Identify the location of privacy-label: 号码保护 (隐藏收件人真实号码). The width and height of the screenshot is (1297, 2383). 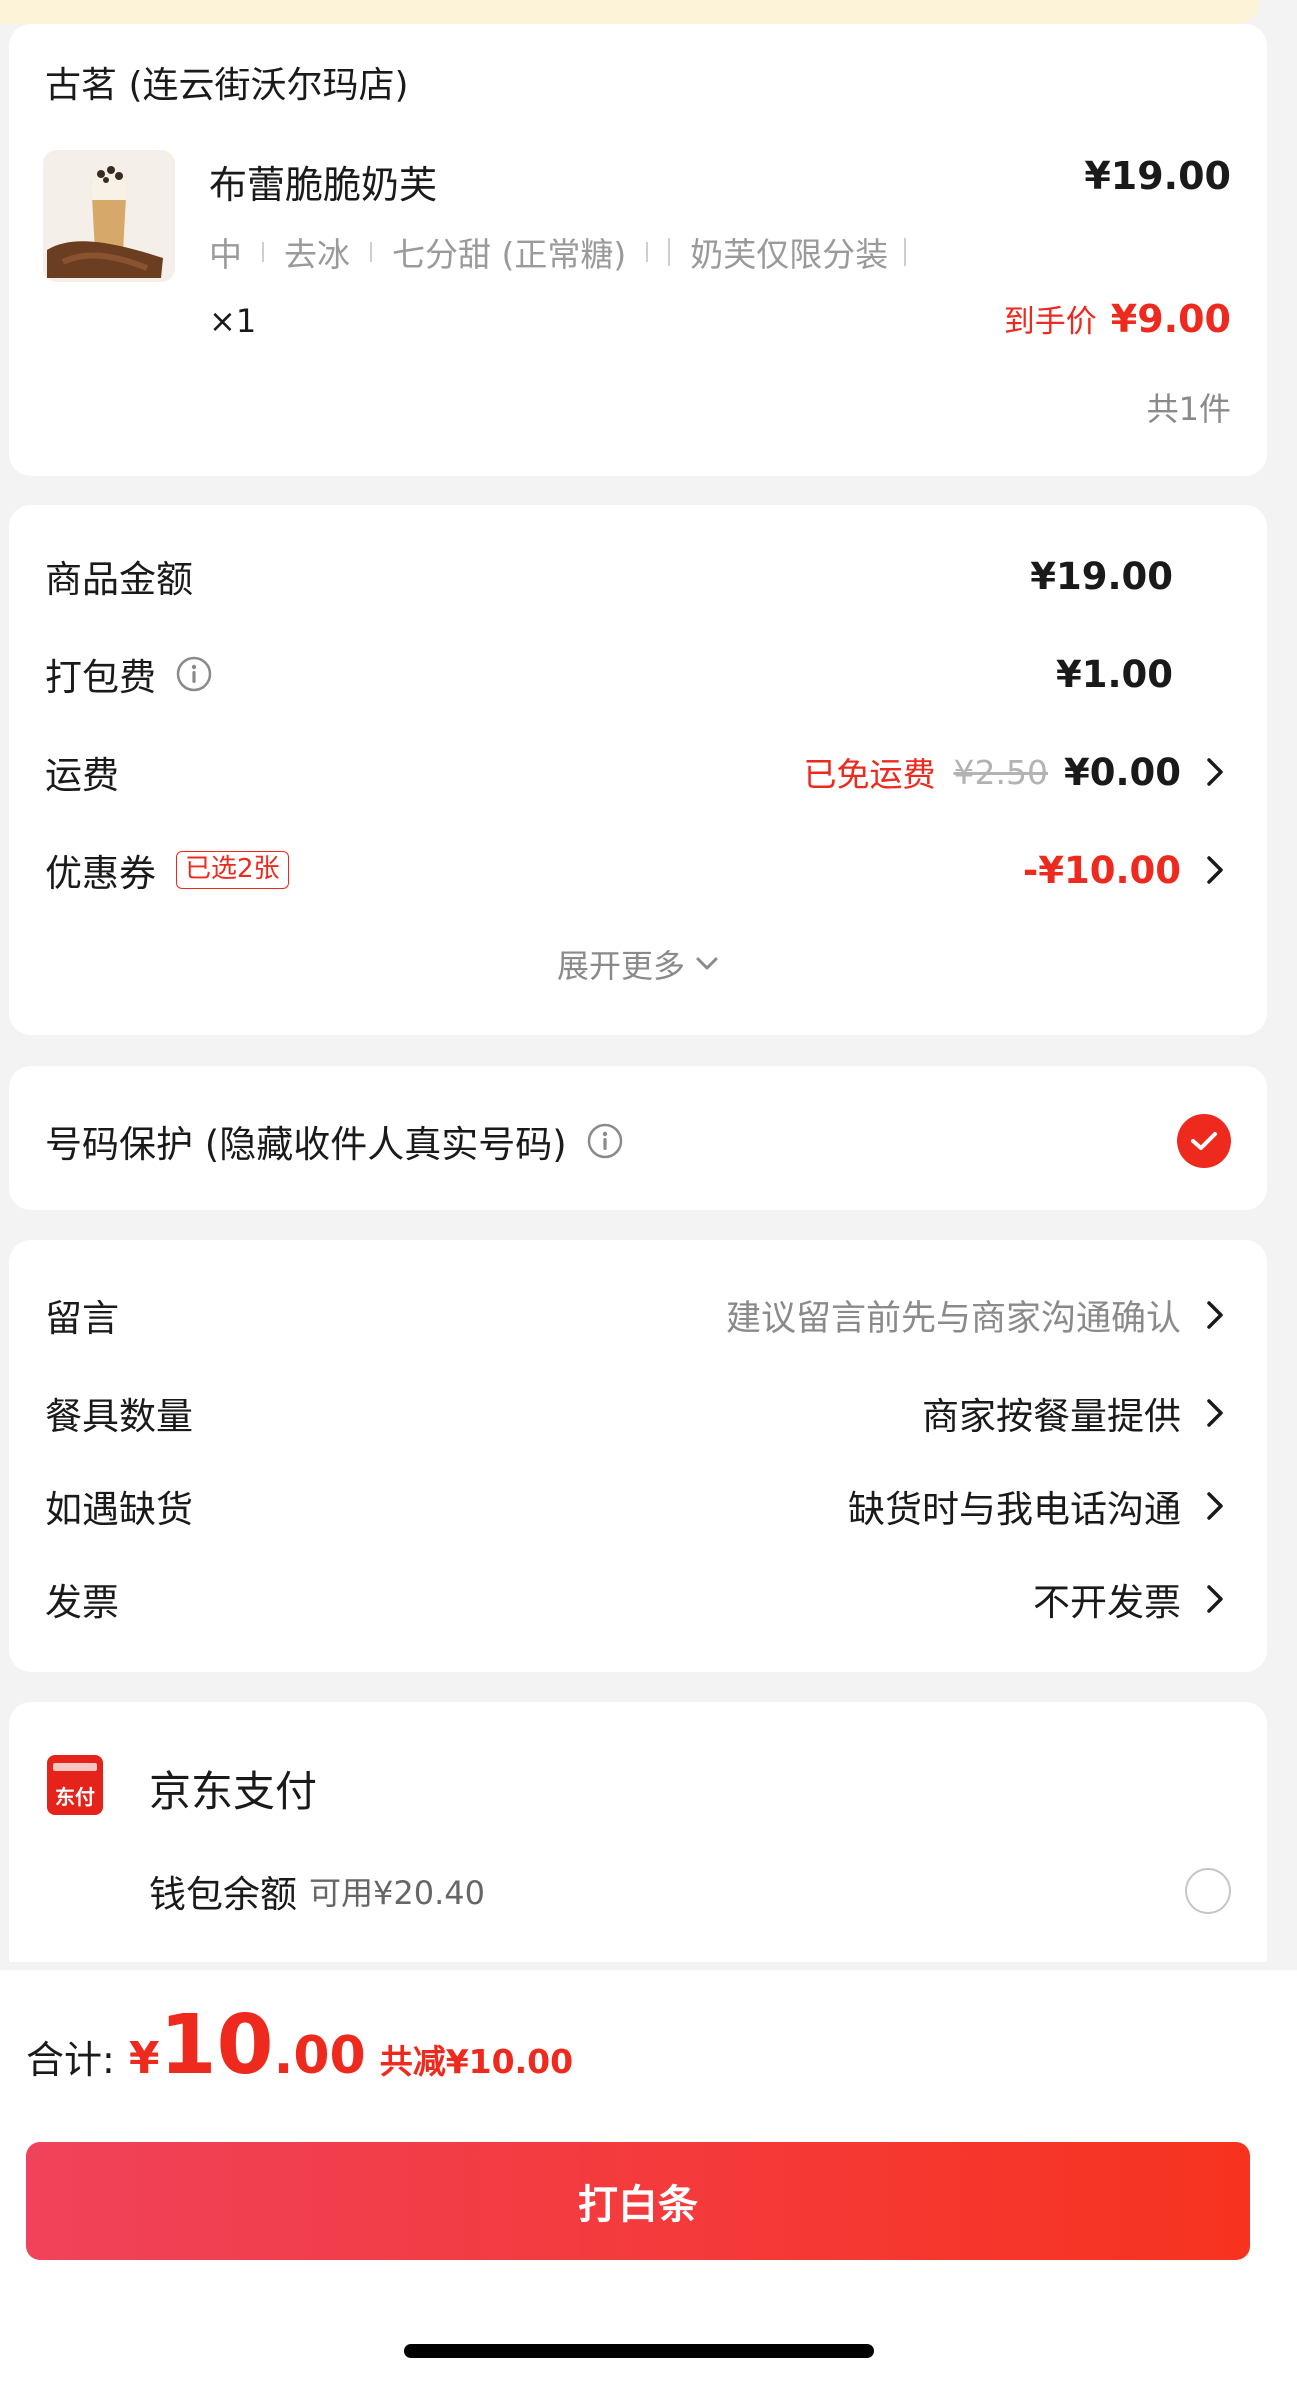
(306, 1144).